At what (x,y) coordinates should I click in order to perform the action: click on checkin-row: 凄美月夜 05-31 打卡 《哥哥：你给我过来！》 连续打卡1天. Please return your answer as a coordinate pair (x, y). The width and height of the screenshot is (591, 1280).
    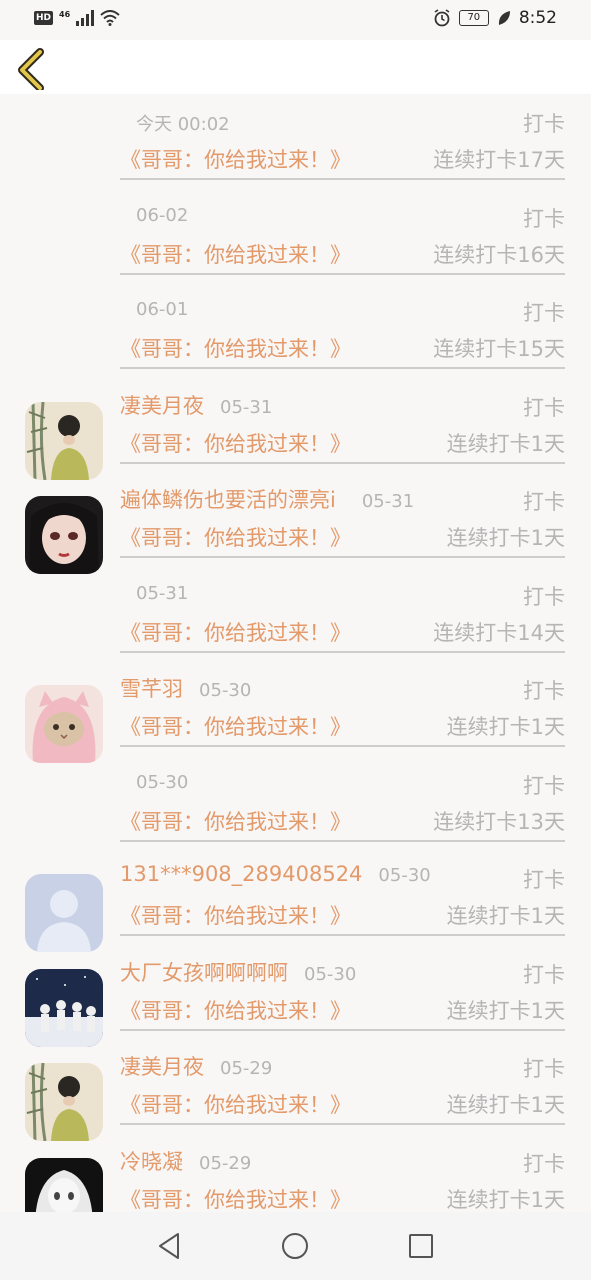
    Looking at the image, I should click on (295, 429).